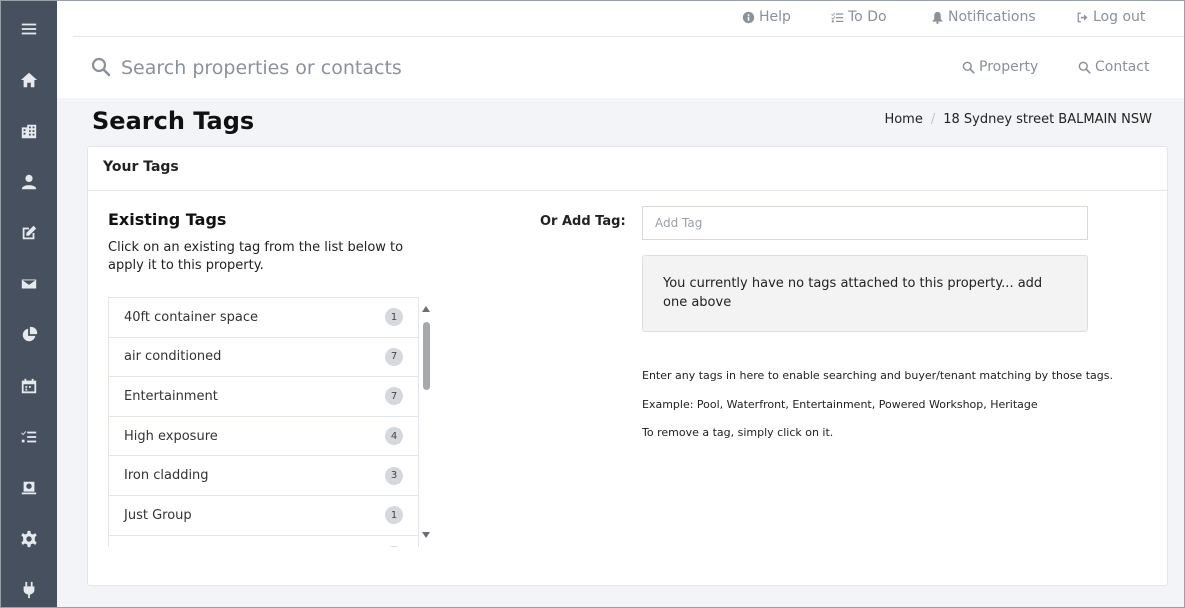  I want to click on user-icon, so click(29, 182).